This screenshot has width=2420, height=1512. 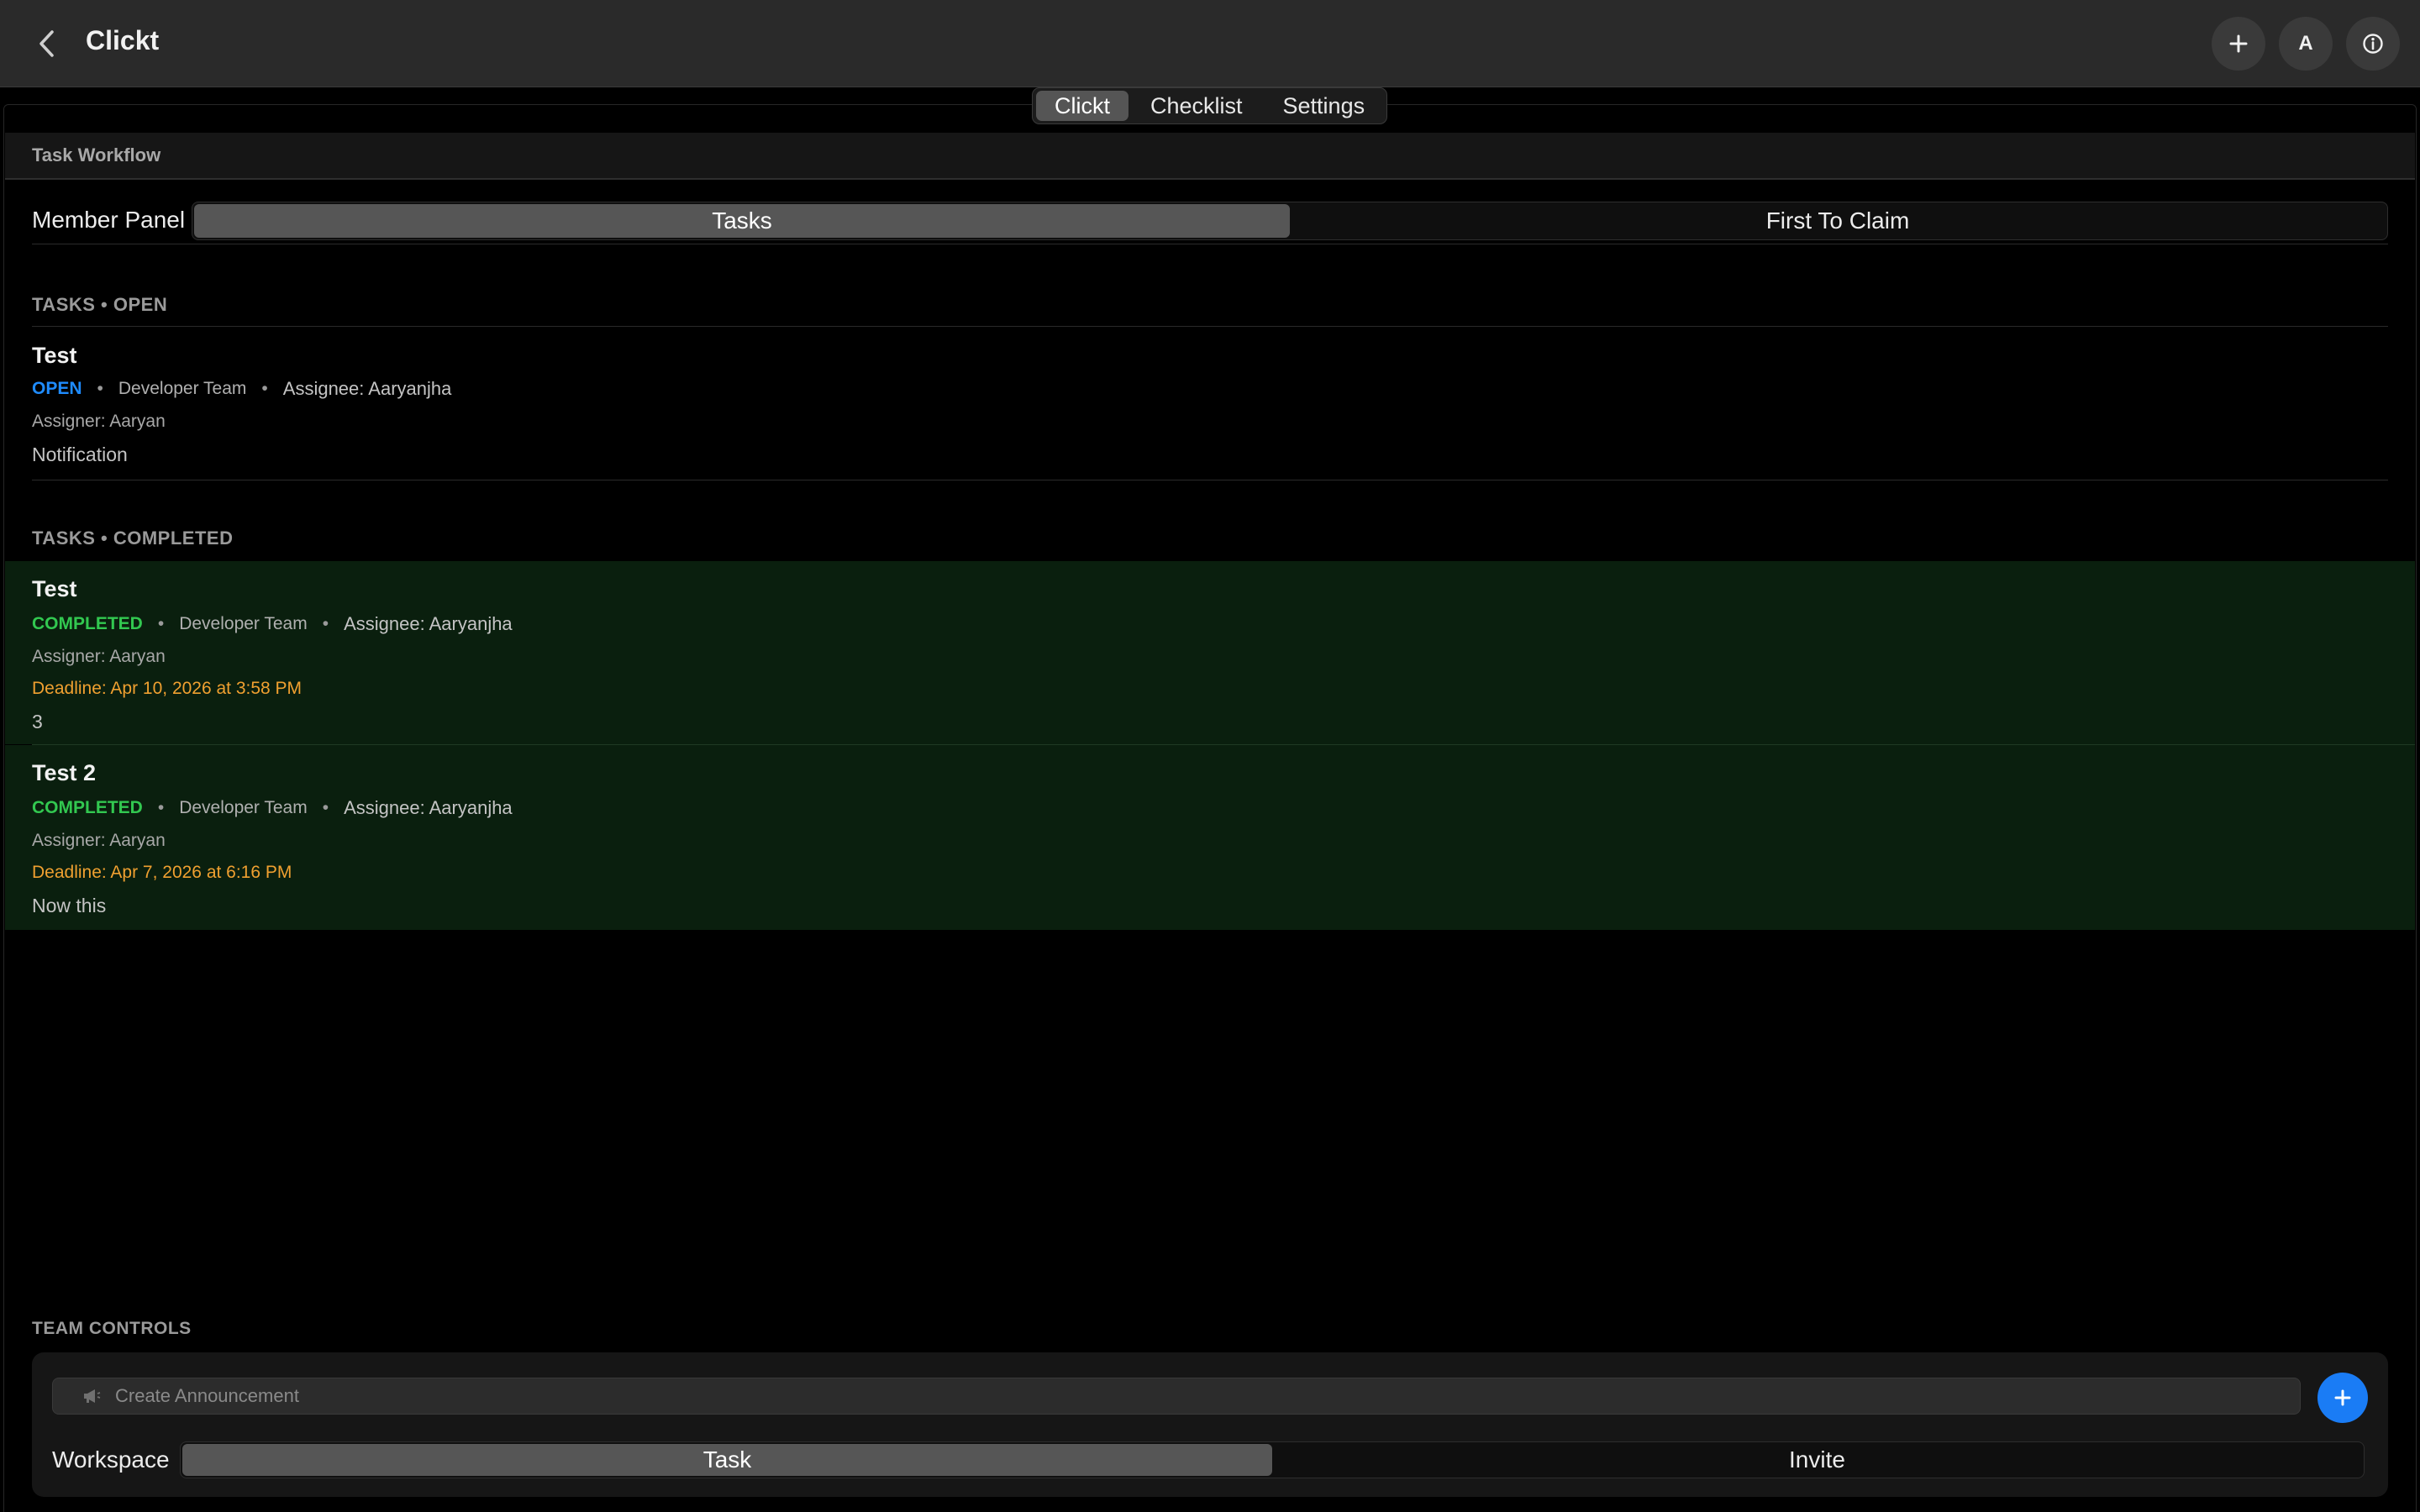 I want to click on workspace-option-invite: Invite, so click(x=1817, y=1460).